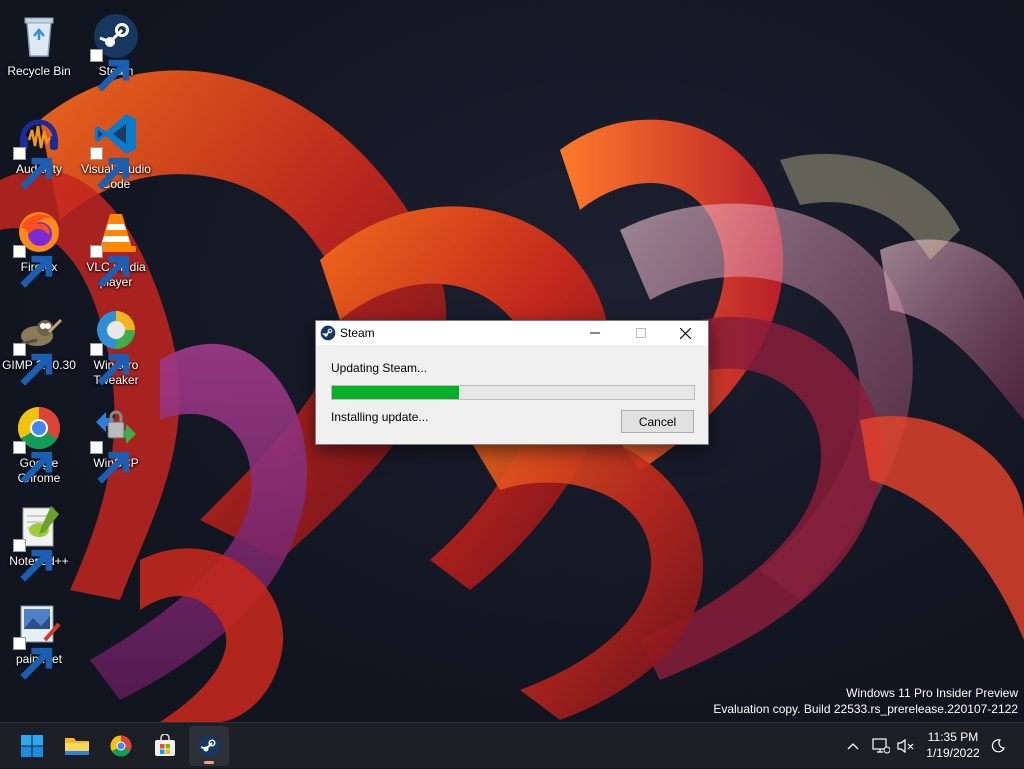  I want to click on start-button, so click(32, 746).